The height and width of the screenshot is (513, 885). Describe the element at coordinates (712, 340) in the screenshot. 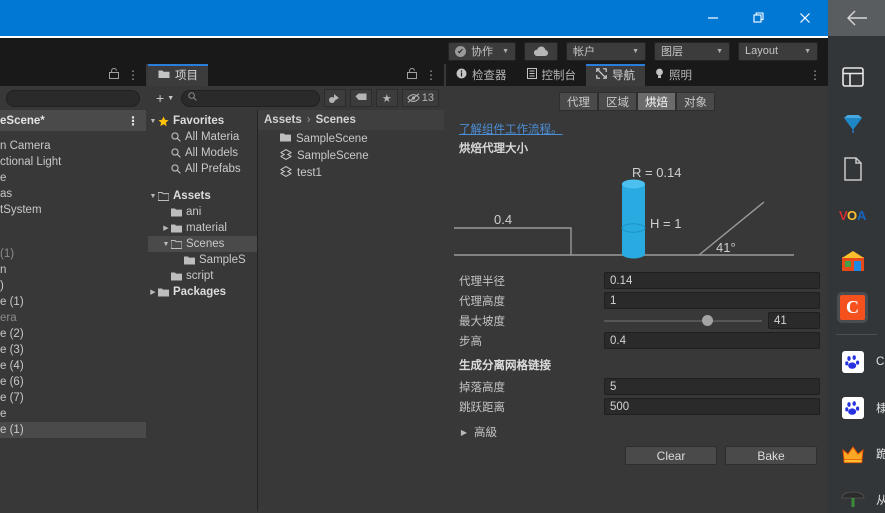

I see `property-input: 0.4` at that location.